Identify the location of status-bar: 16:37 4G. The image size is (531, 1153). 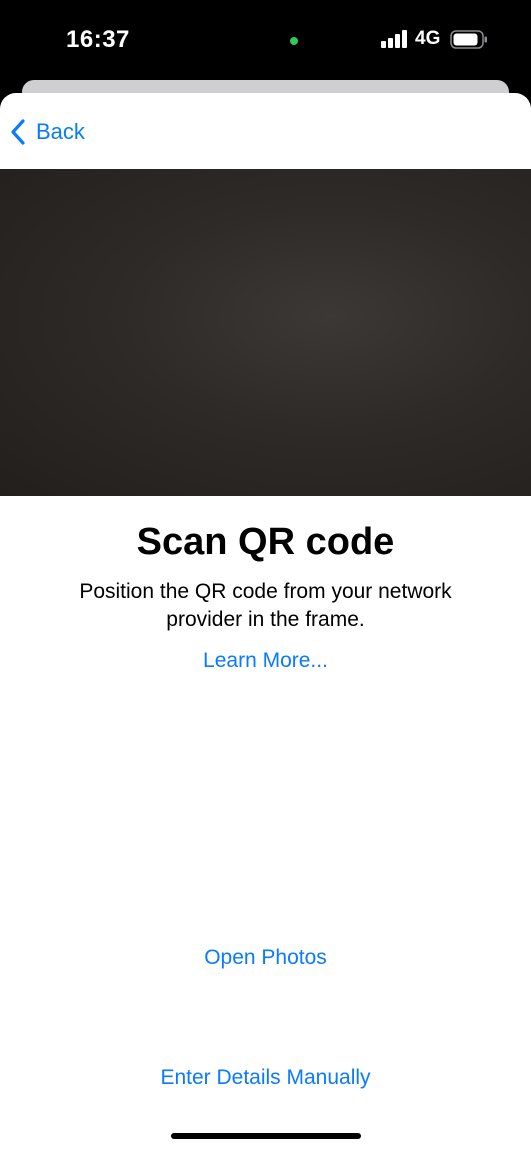
(265, 40).